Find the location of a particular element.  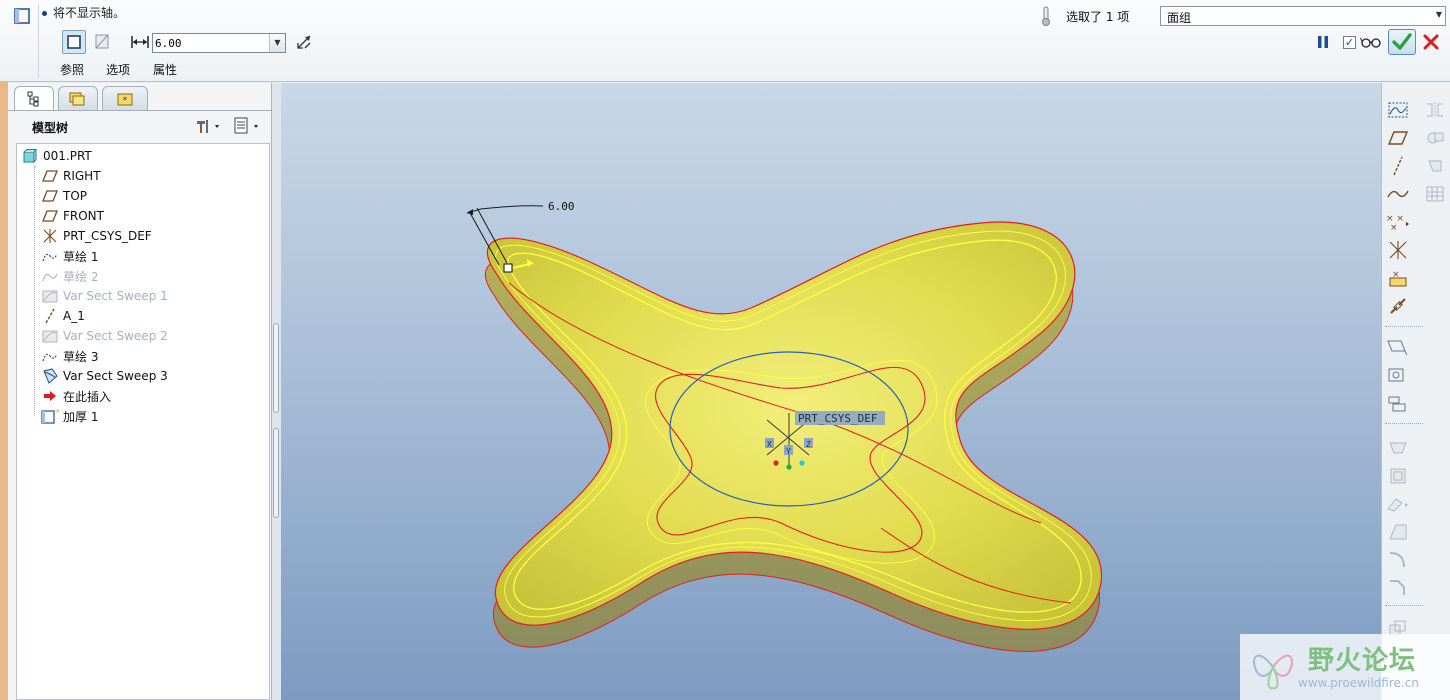

surface-thicken-icon is located at coordinates (102, 41).